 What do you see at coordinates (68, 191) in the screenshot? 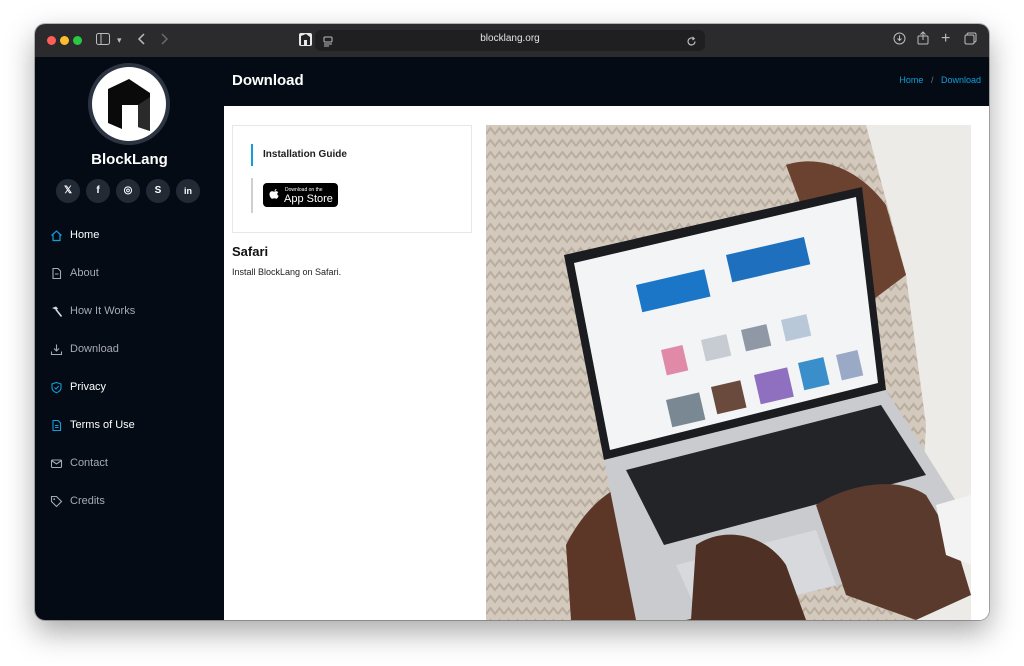
I see `x-icon: 𝕏` at bounding box center [68, 191].